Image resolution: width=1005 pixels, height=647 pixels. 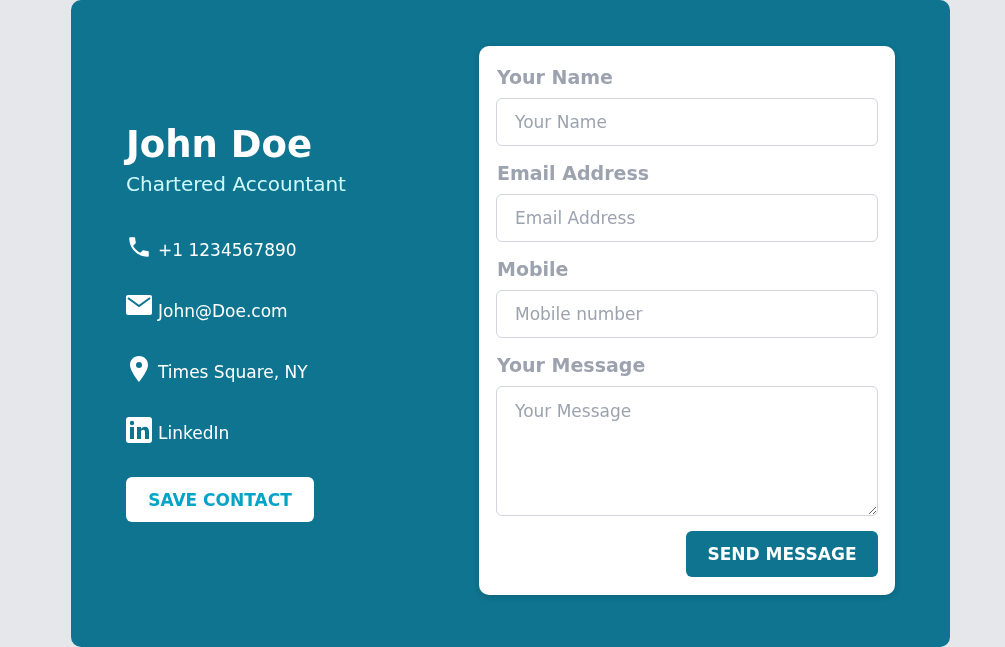 What do you see at coordinates (219, 145) in the screenshot?
I see `person-name: John Doe` at bounding box center [219, 145].